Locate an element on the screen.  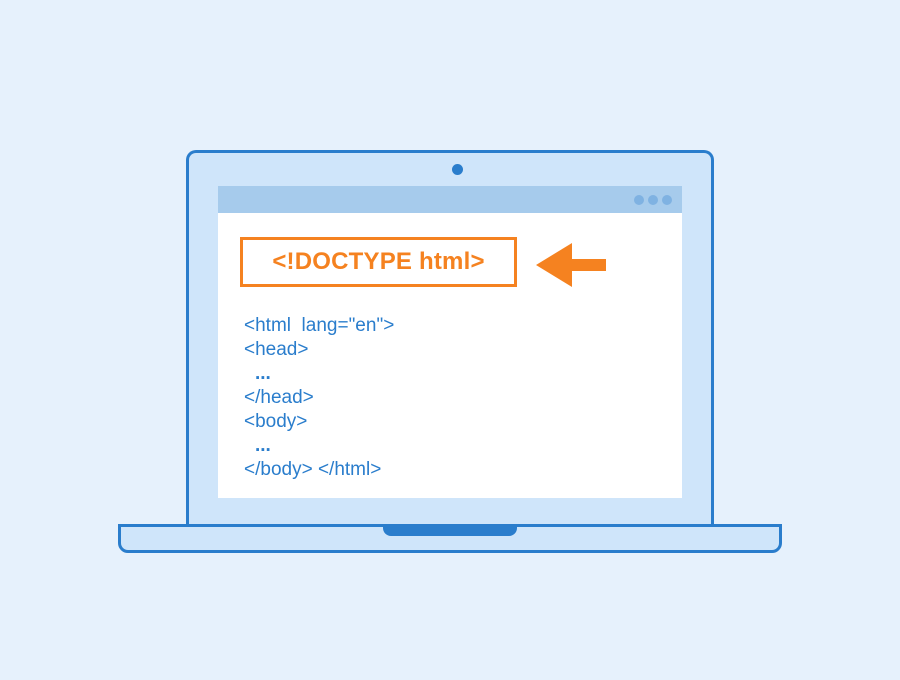
code-line: <head> is located at coordinates (276, 349).